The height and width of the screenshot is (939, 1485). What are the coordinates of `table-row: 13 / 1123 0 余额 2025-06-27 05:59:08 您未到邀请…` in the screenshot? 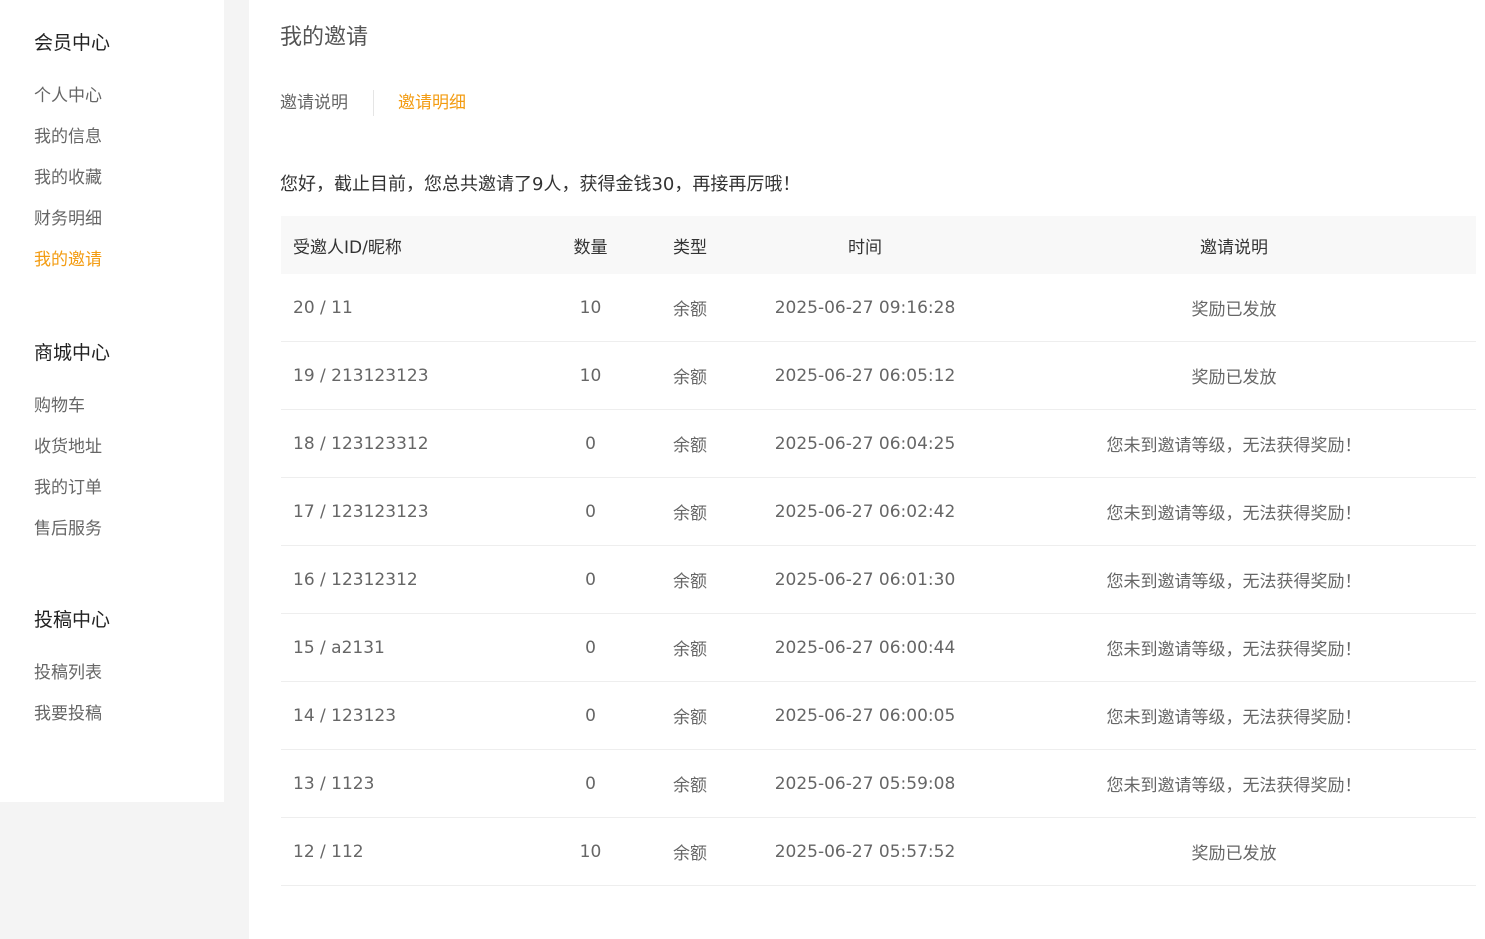 It's located at (878, 784).